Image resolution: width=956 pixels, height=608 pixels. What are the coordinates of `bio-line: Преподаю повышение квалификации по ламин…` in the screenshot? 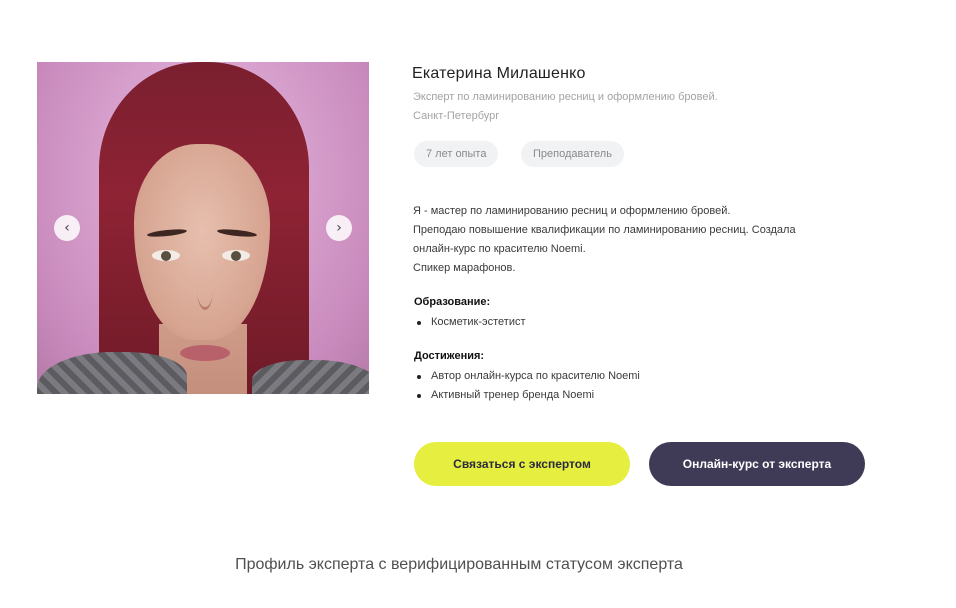 It's located at (604, 230).